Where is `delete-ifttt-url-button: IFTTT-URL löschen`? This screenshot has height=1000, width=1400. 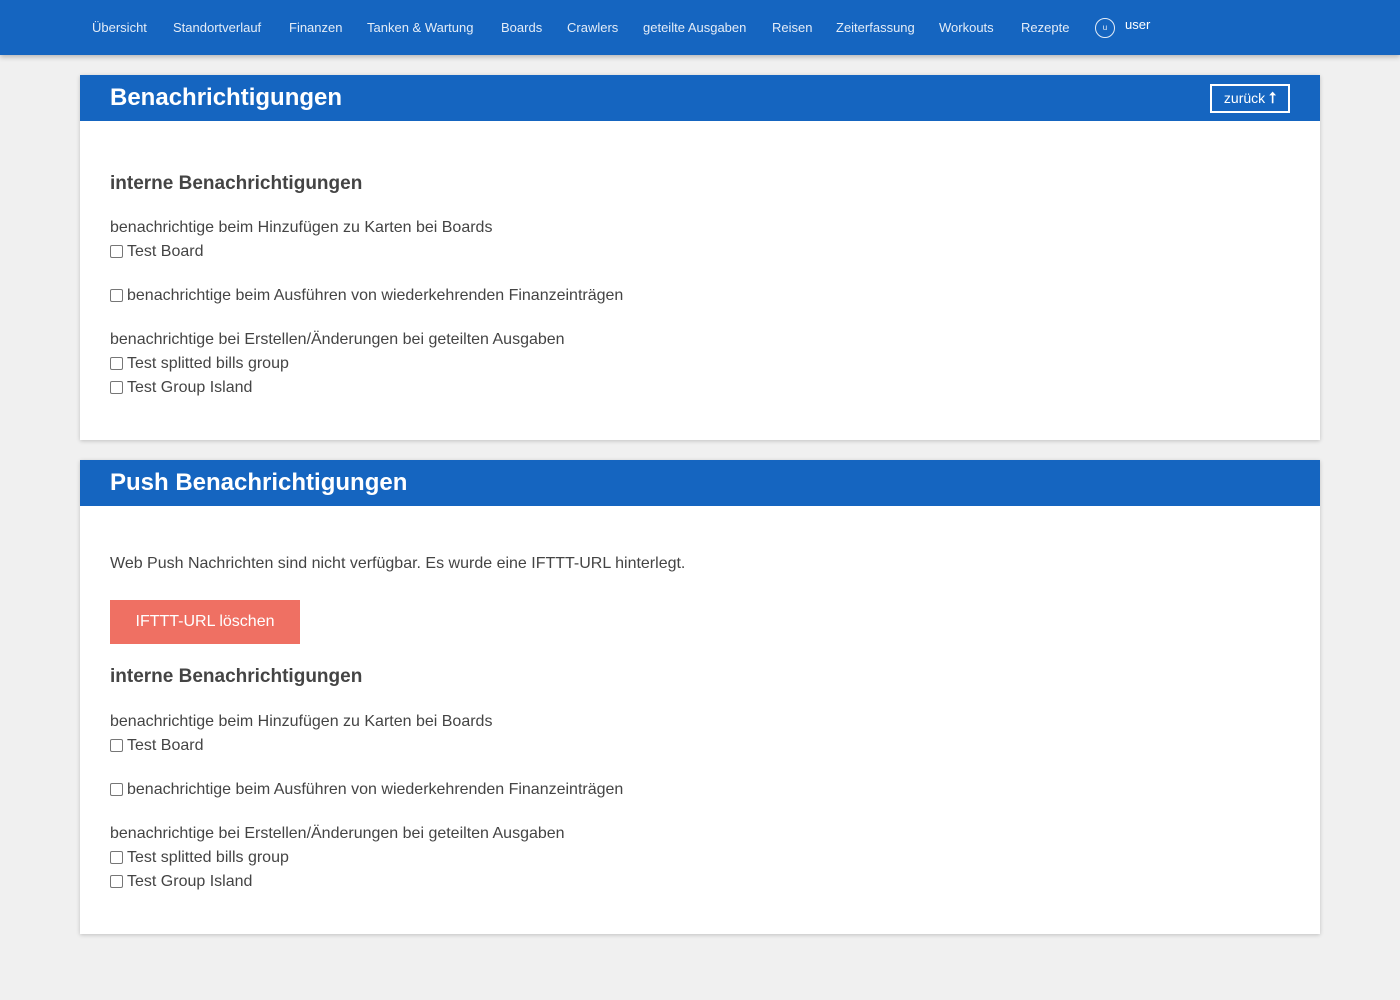
delete-ifttt-url-button: IFTTT-URL löschen is located at coordinates (205, 622).